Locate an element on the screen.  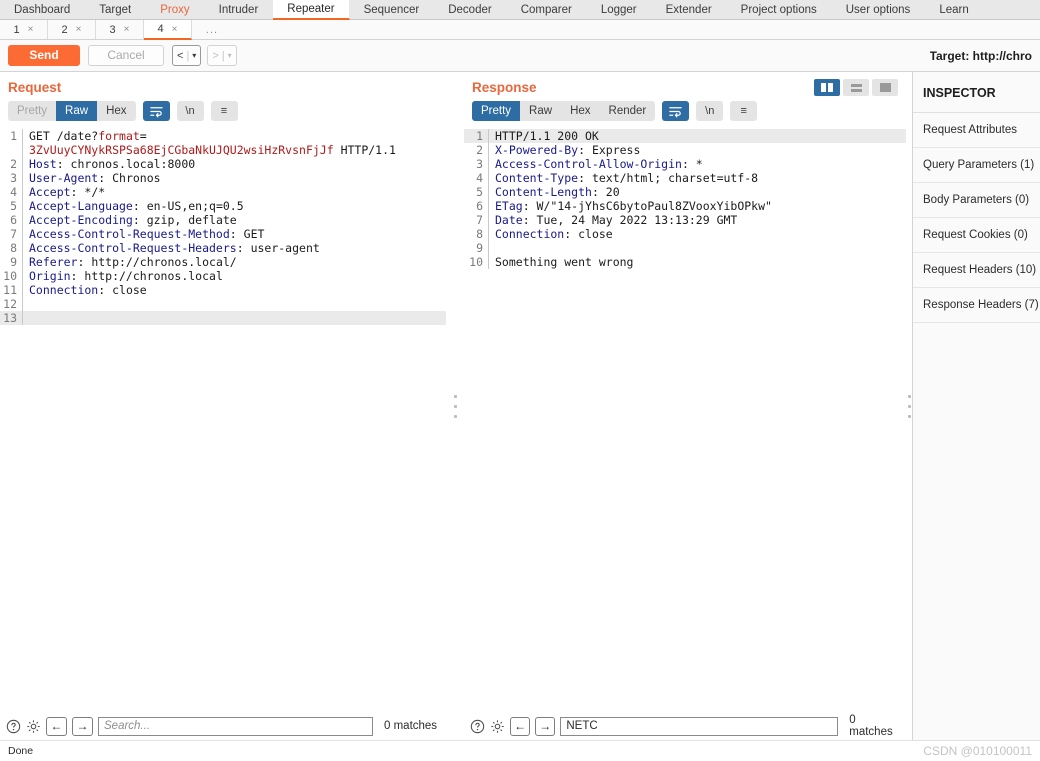
splitter-grip-icon is located at coordinates (909, 406).